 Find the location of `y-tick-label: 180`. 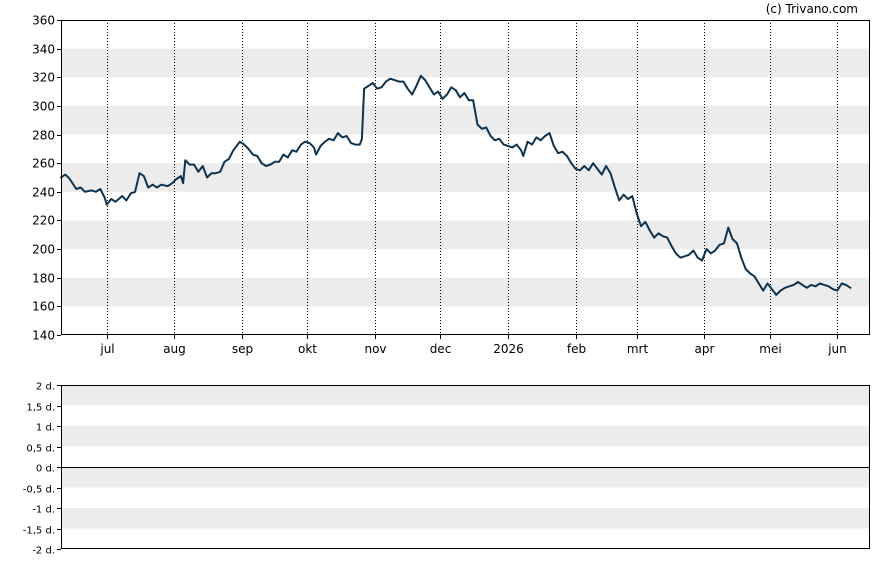

y-tick-label: 180 is located at coordinates (43, 279).